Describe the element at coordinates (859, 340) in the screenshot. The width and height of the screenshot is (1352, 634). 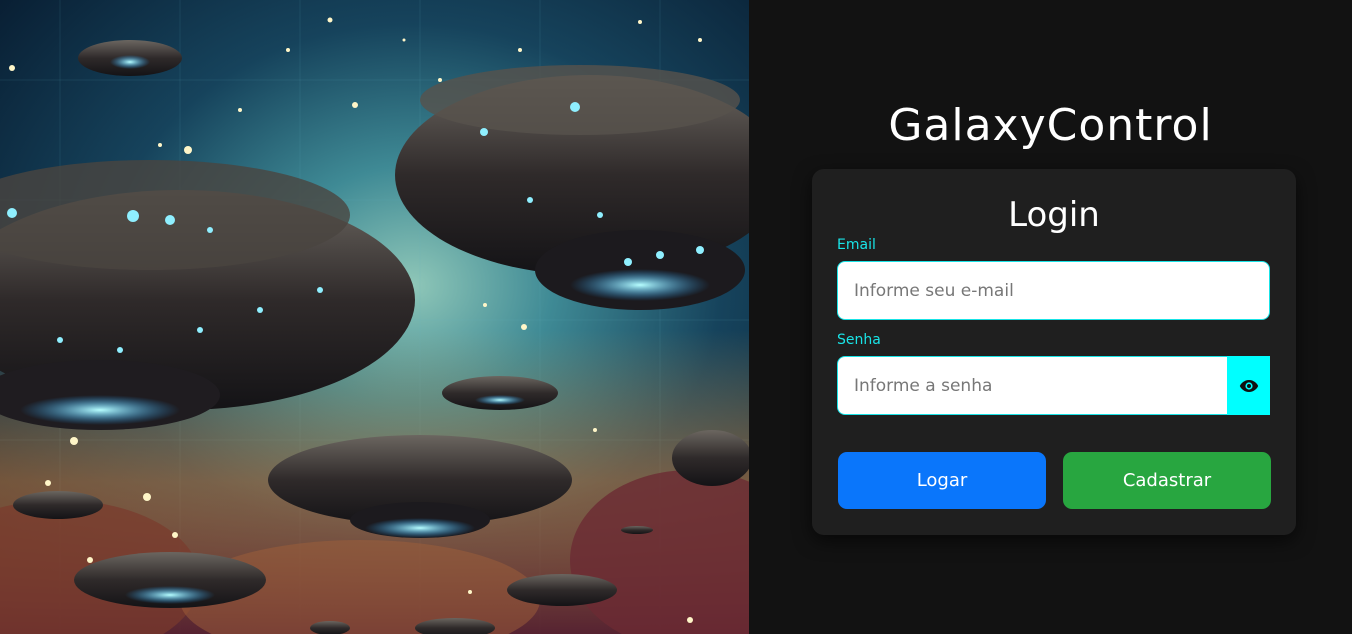
I see `password-label: Senha` at that location.